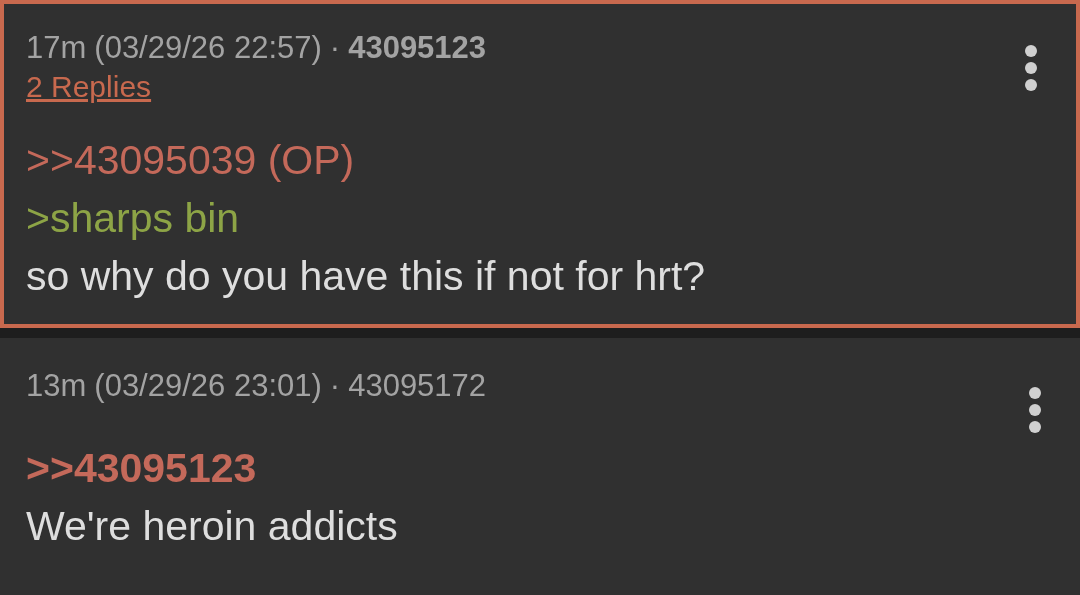 This screenshot has width=1080, height=595. Describe the element at coordinates (56, 48) in the screenshot. I see `post-age: 17m` at that location.